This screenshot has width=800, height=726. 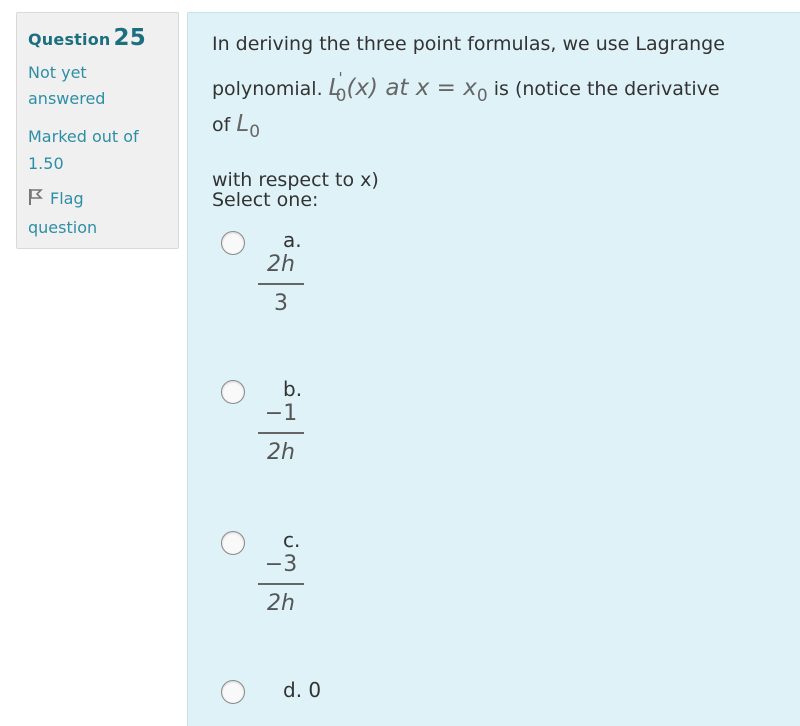 I want to click on question-line-3-prefix: of, so click(x=221, y=125).